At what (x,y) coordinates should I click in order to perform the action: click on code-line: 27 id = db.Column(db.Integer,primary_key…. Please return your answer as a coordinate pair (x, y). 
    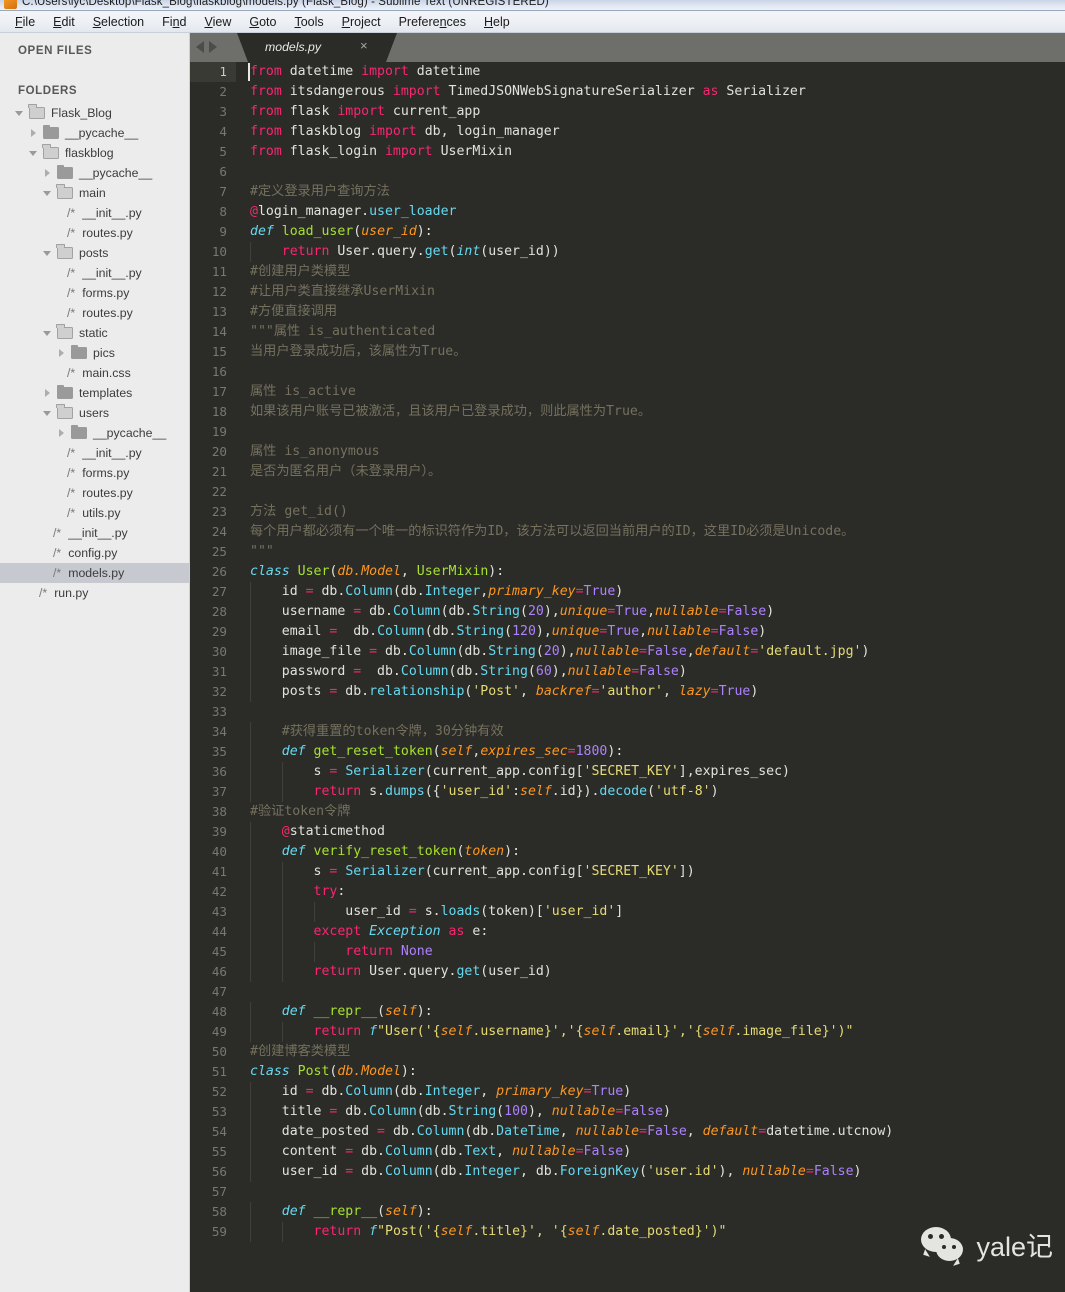
    Looking at the image, I should click on (627, 592).